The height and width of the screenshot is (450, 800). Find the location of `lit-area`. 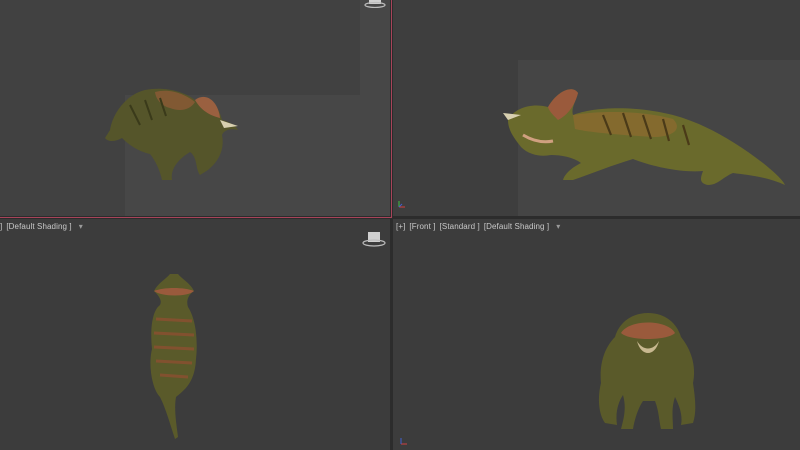

lit-area is located at coordinates (375, 108).